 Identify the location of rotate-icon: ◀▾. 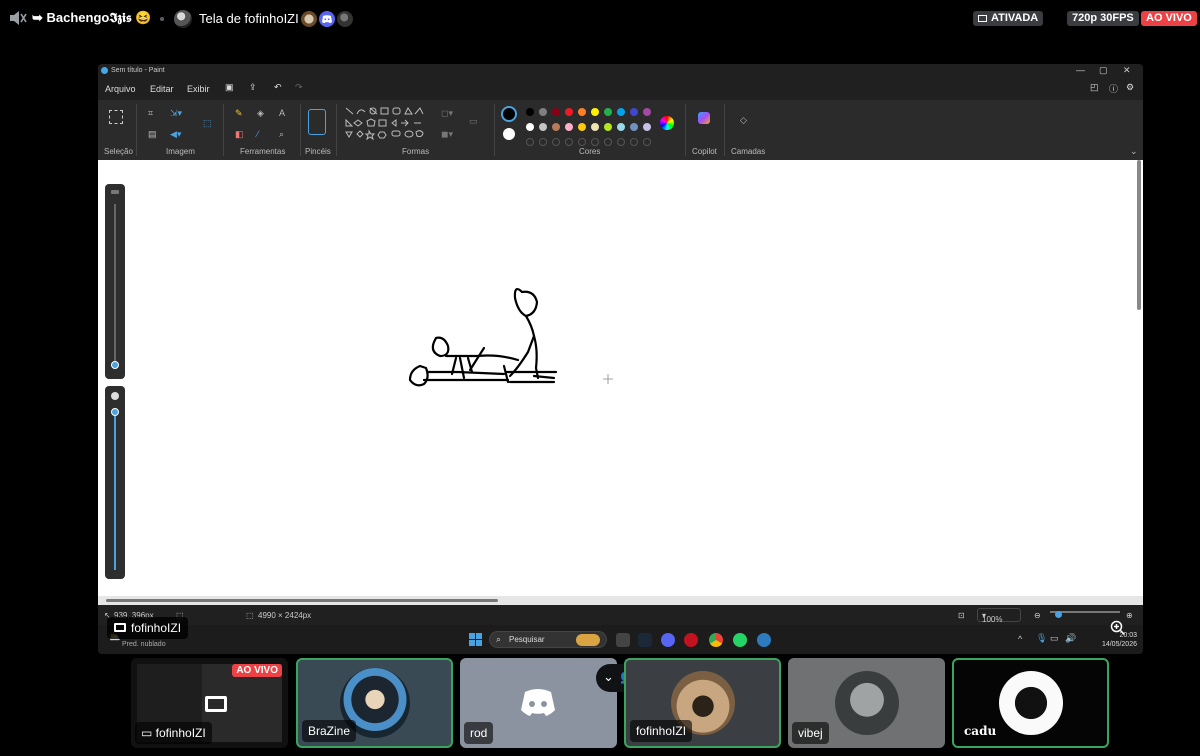
(175, 134).